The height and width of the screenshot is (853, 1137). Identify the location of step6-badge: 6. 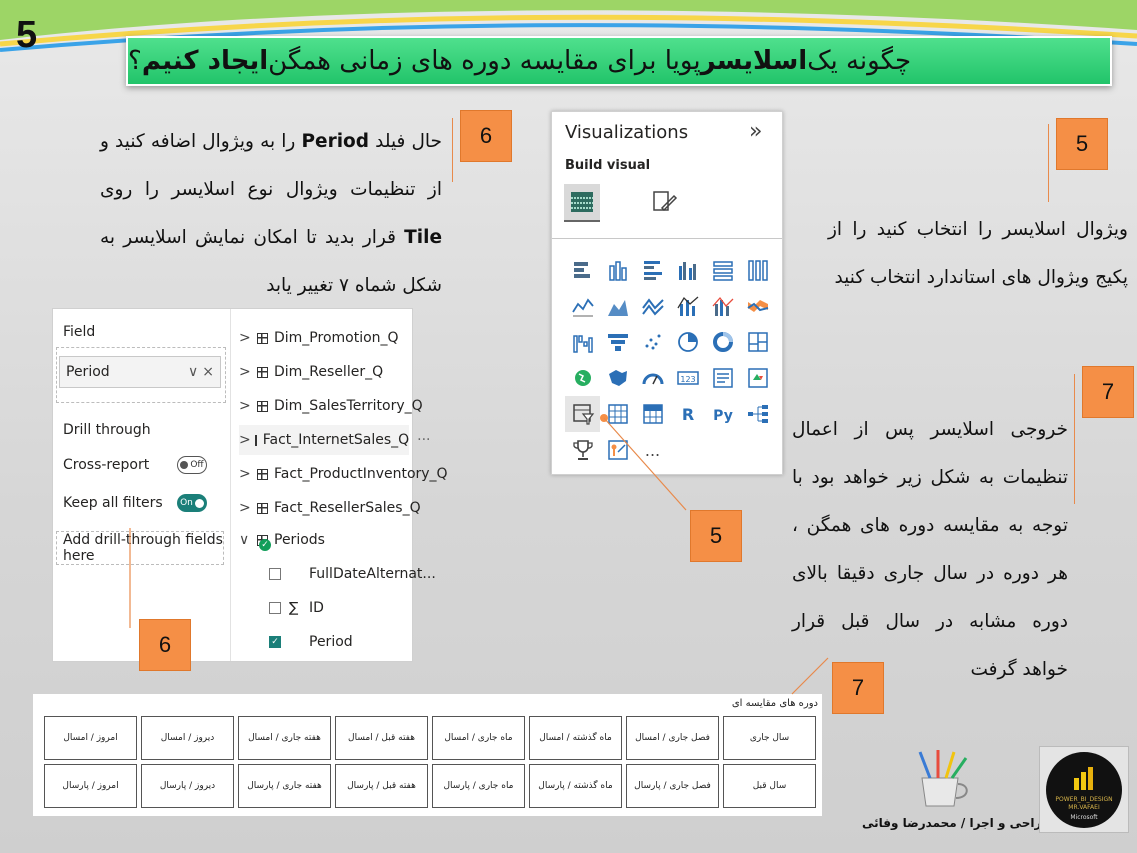
(486, 136).